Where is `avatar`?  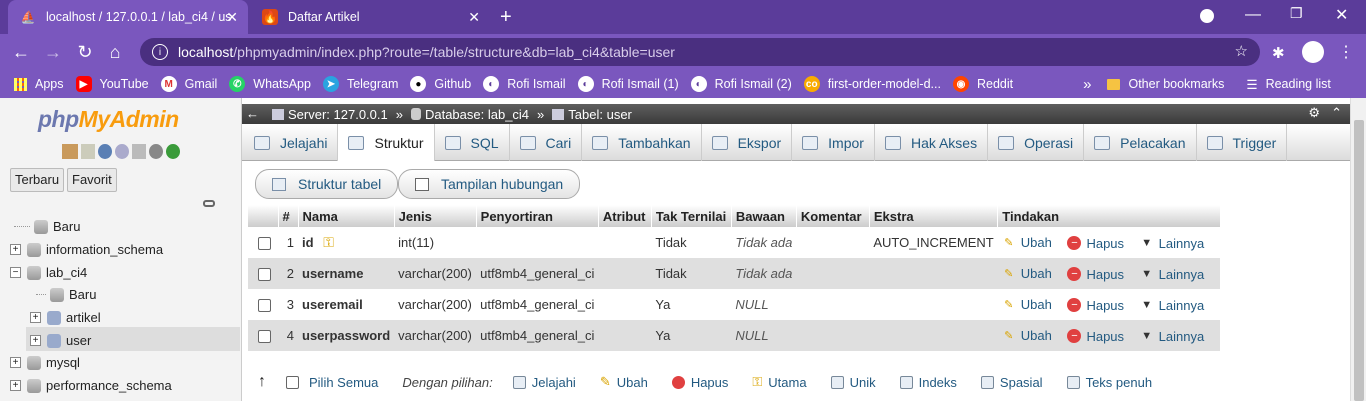
avatar is located at coordinates (1313, 52).